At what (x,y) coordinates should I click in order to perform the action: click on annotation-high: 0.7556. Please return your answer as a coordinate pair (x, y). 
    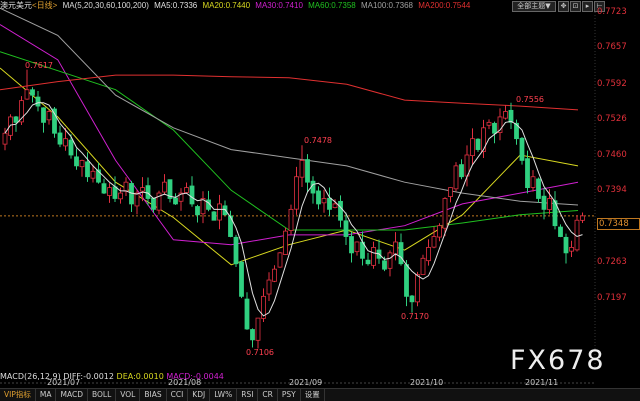
    Looking at the image, I should click on (530, 99).